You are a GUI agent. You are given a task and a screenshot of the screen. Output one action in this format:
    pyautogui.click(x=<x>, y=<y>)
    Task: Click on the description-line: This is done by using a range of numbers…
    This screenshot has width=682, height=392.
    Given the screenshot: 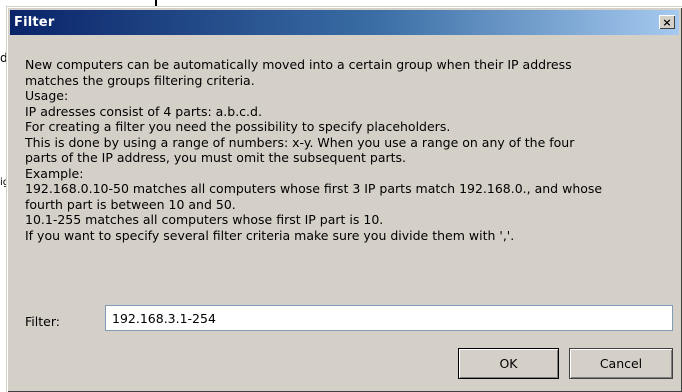 What is the action you would take?
    pyautogui.click(x=300, y=142)
    